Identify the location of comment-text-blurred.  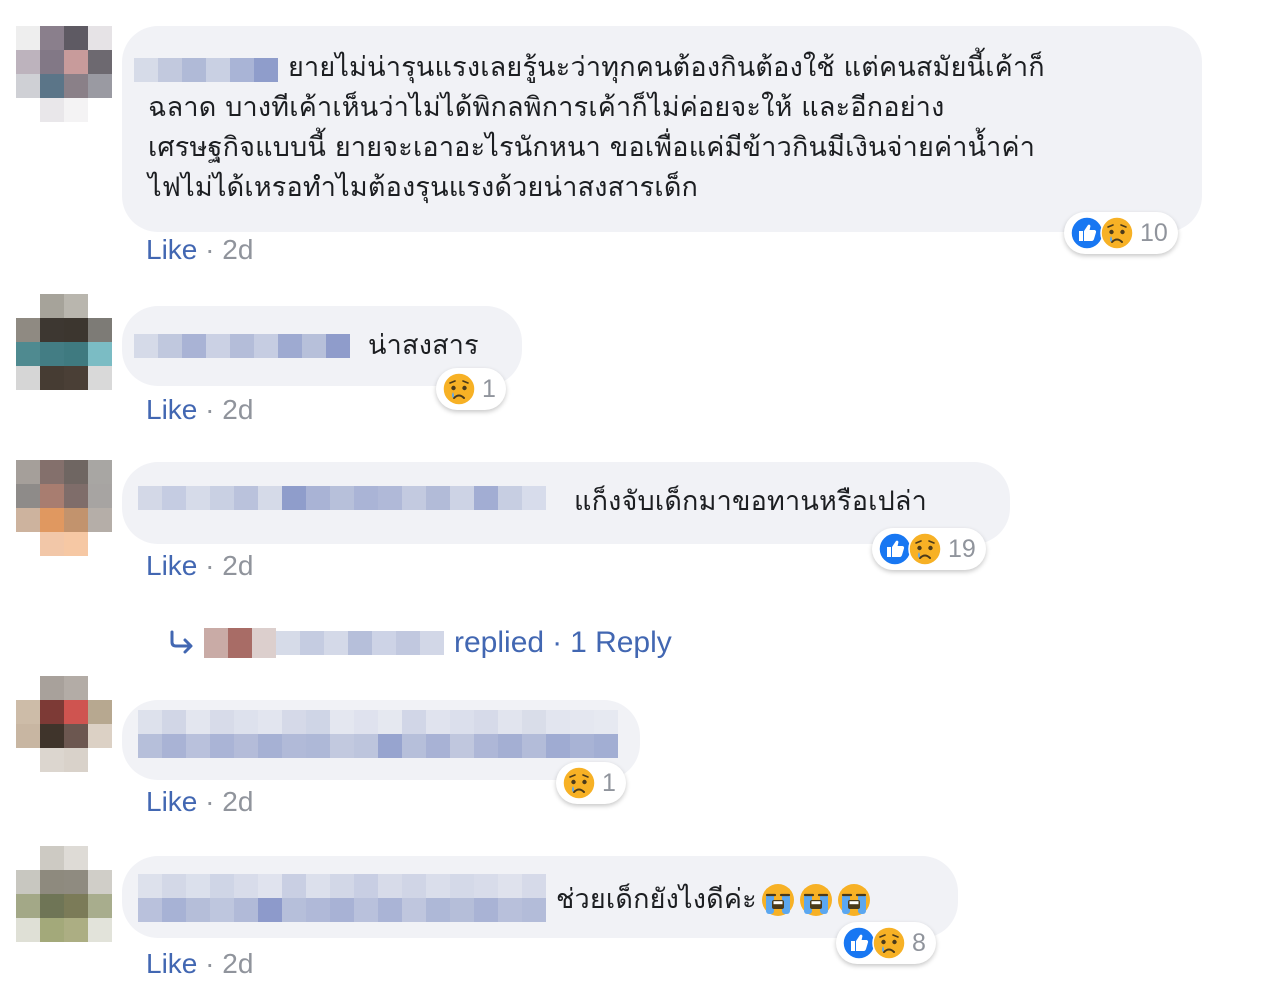
(378, 746).